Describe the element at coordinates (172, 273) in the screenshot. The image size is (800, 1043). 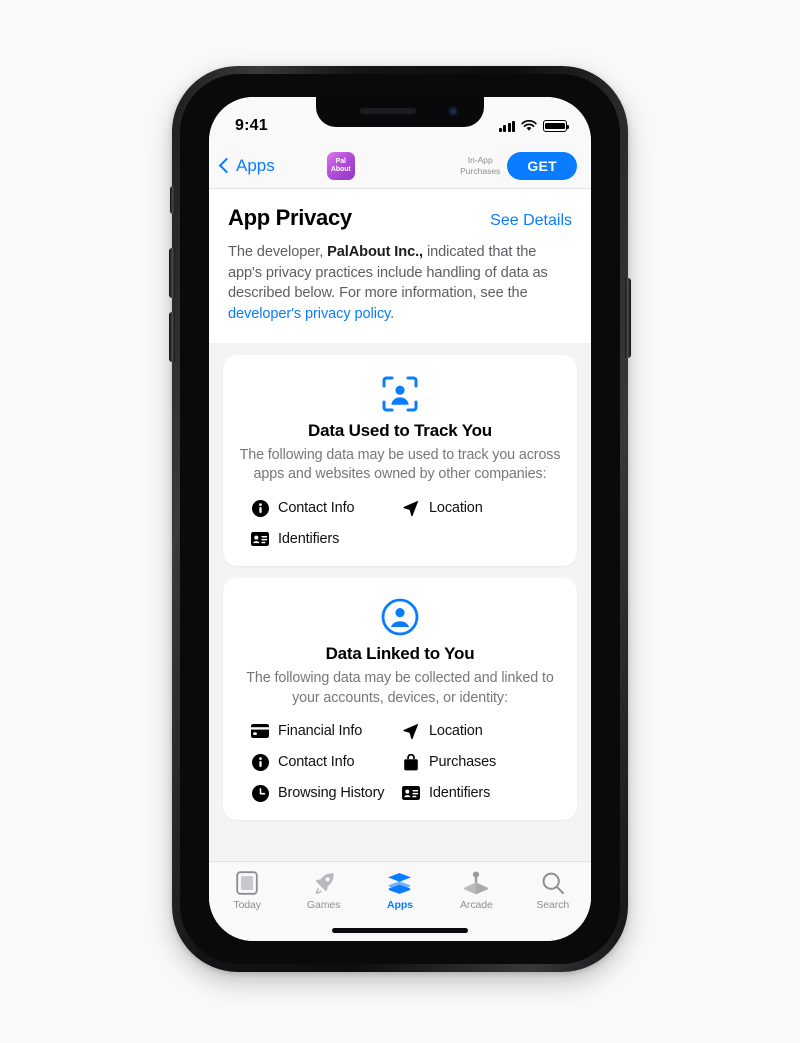
I see `volume-up-button` at that location.